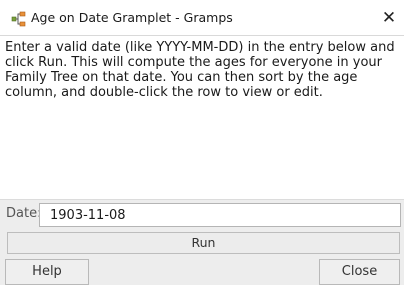 Image resolution: width=404 pixels, height=285 pixels. I want to click on help-button: Help, so click(47, 272).